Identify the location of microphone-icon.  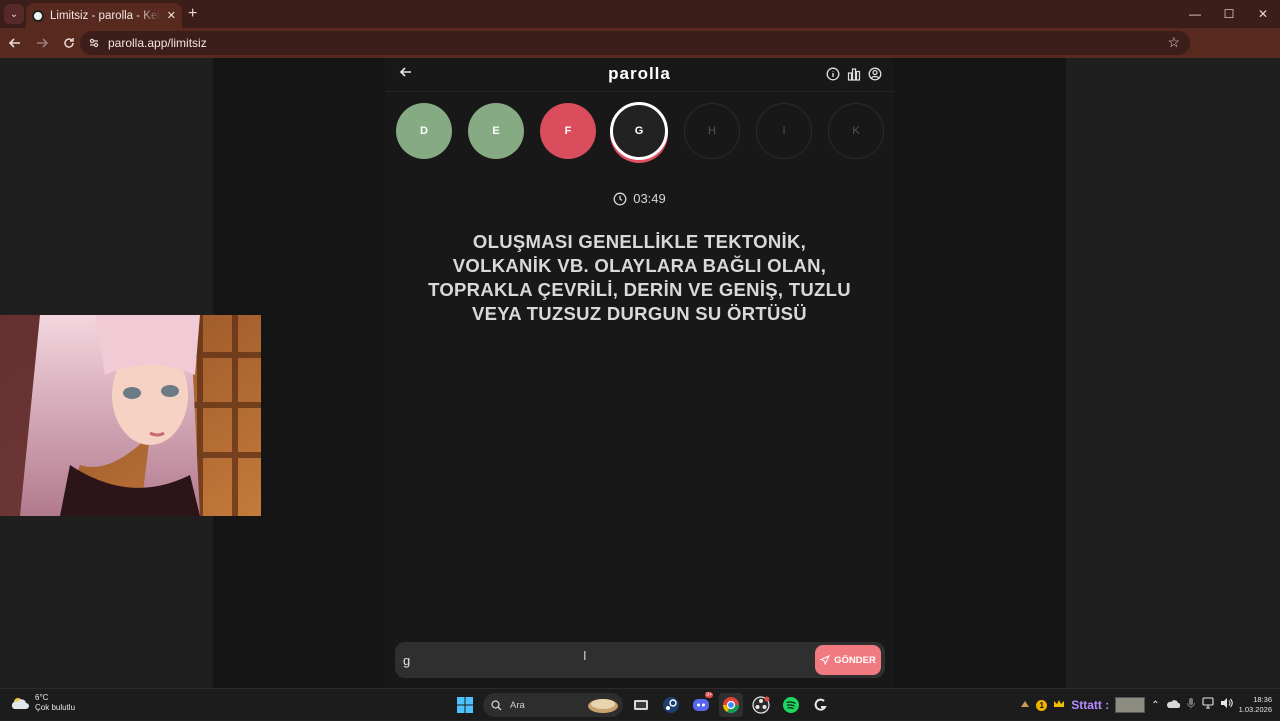
(1191, 705).